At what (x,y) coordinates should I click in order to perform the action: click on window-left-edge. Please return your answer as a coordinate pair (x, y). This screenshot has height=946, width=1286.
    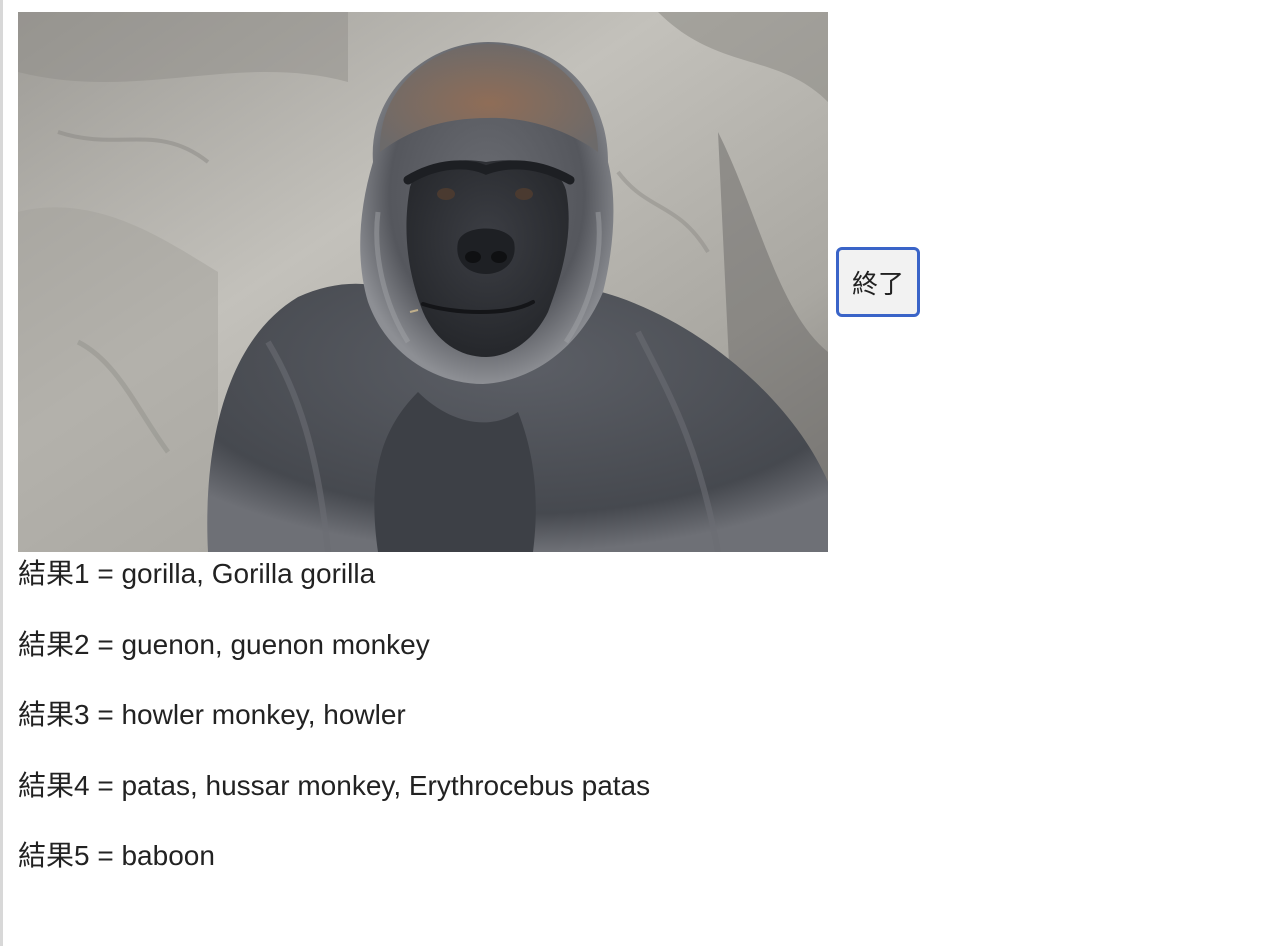
    Looking at the image, I should click on (1, 473).